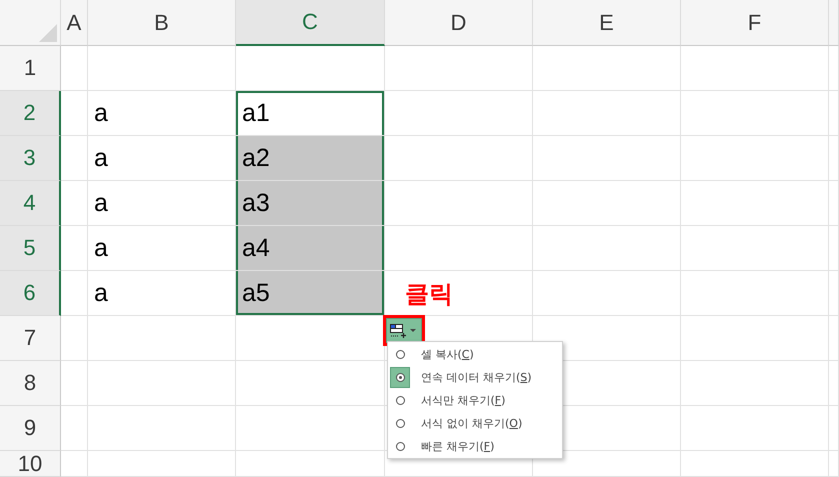  I want to click on table-cell: a1, so click(310, 113).